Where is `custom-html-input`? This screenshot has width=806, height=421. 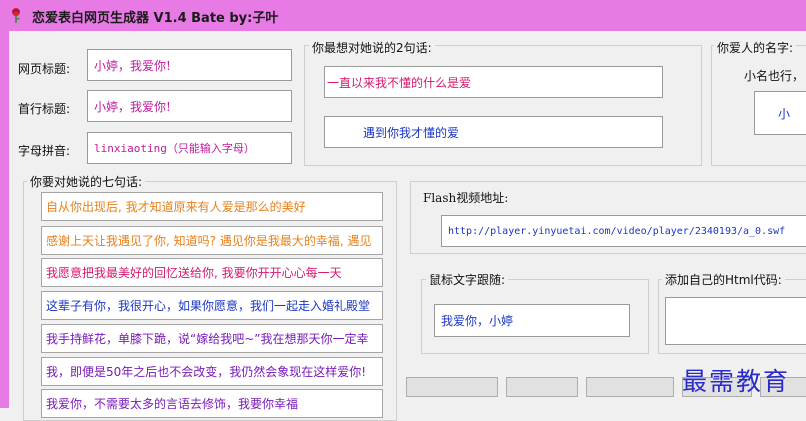
custom-html-input is located at coordinates (735, 321).